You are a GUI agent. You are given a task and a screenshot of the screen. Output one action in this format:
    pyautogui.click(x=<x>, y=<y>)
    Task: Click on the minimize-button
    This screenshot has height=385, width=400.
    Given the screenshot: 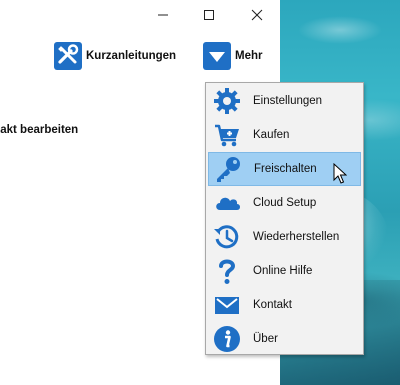 What is the action you would take?
    pyautogui.click(x=163, y=15)
    